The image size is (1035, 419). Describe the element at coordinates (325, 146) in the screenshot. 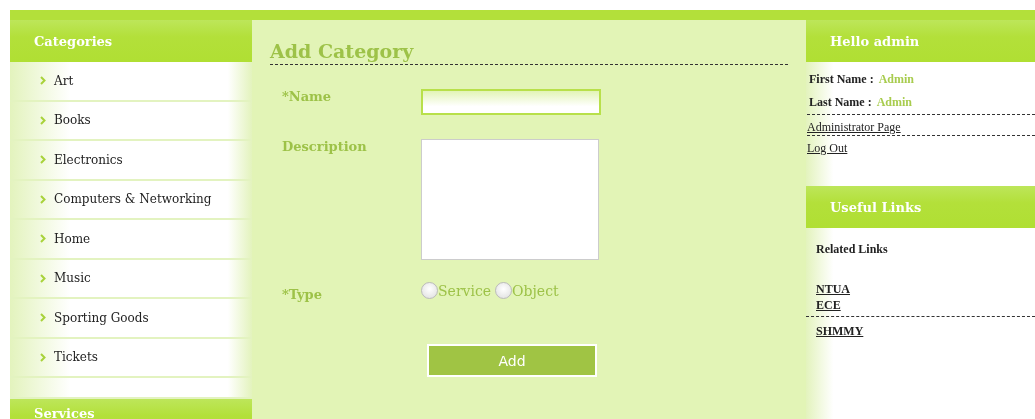

I see `field-label: Description` at that location.